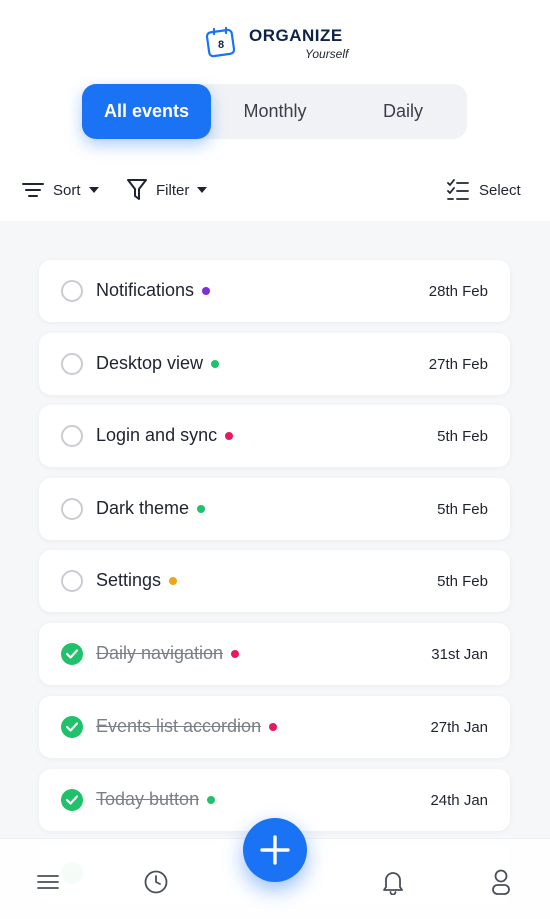  Describe the element at coordinates (145, 290) in the screenshot. I see `event-title-text: Notifications` at that location.